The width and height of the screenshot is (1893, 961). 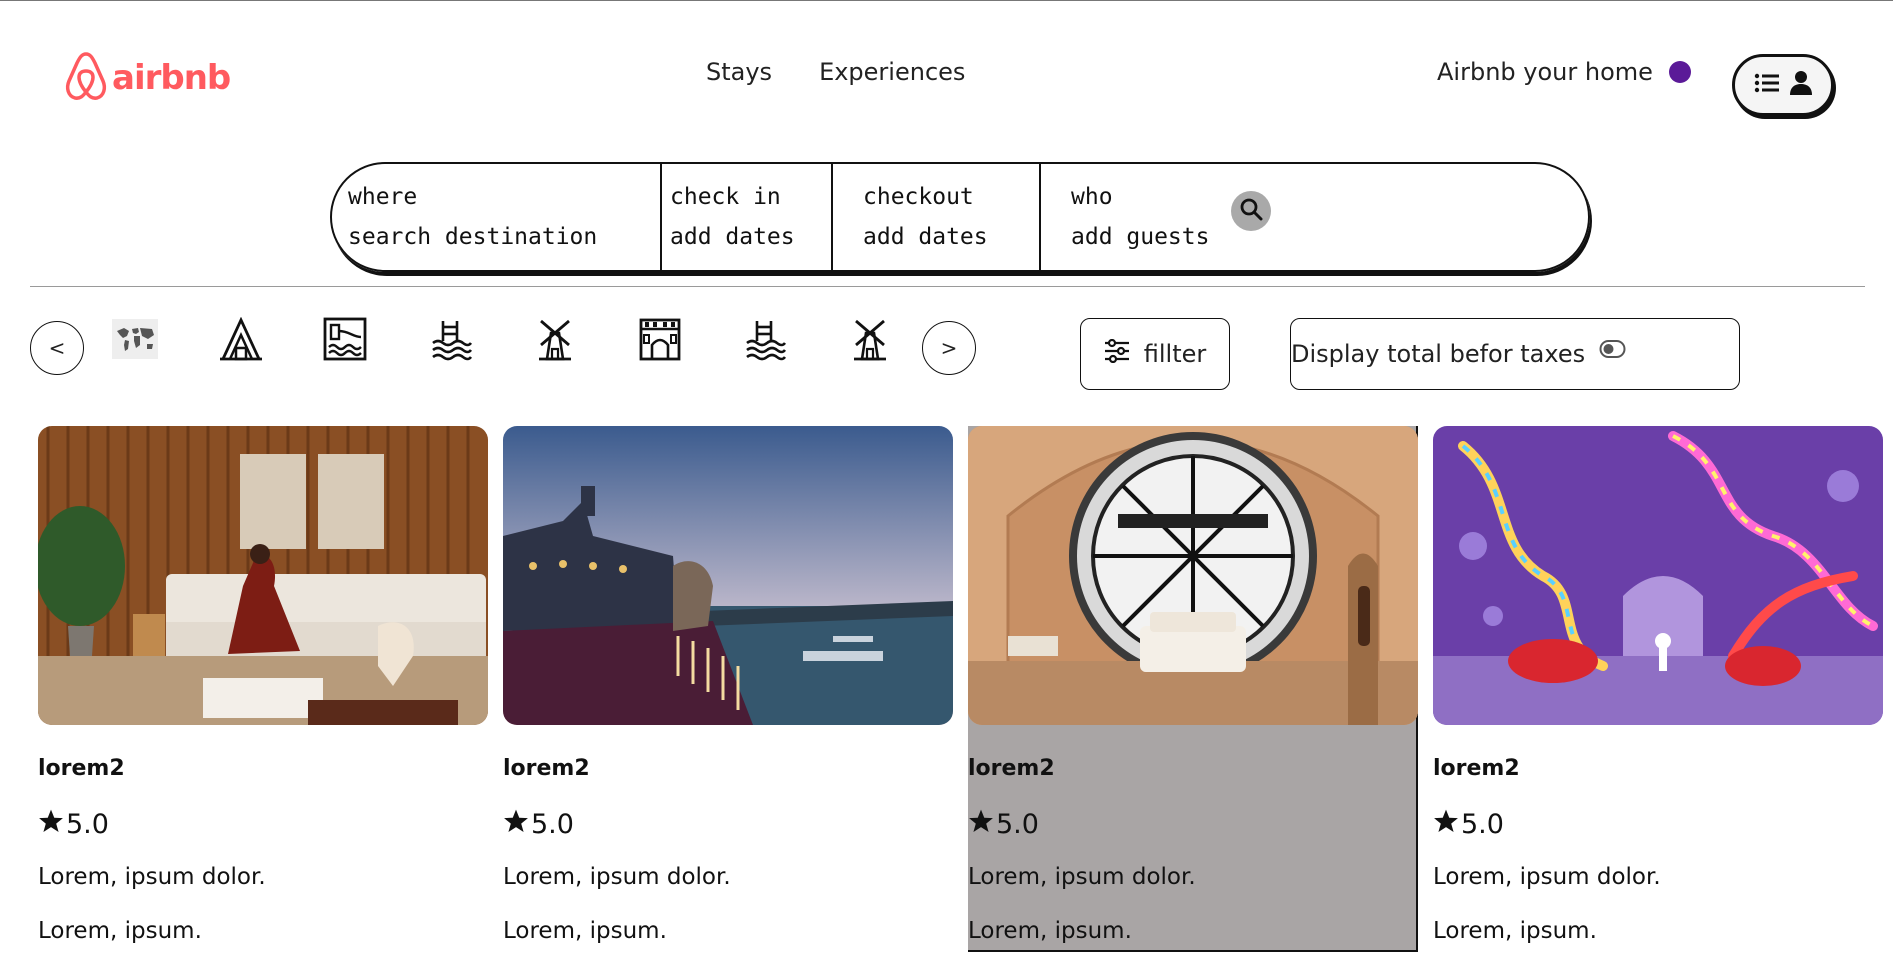 I want to click on filter-button: fillter, so click(x=1155, y=354).